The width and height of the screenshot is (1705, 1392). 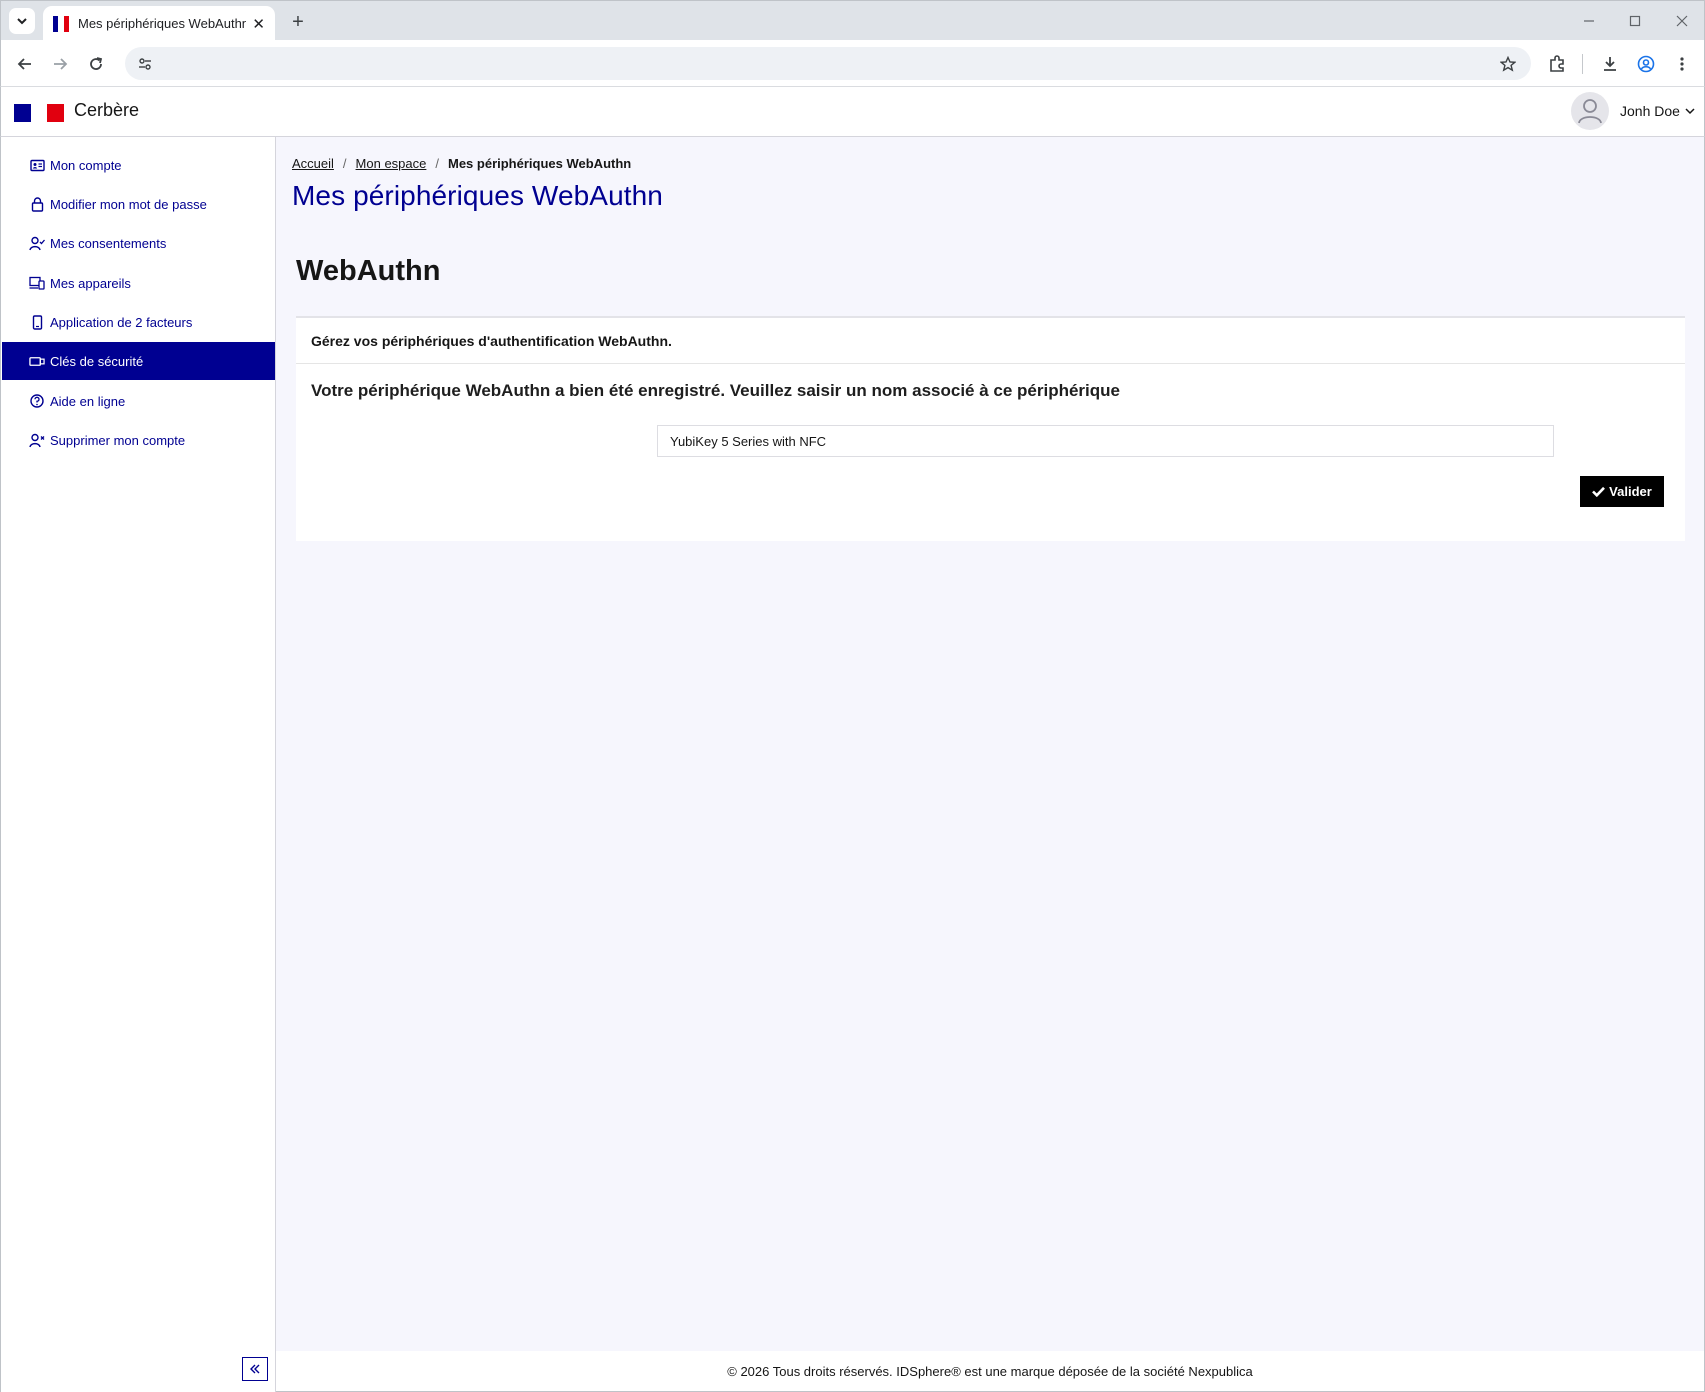 What do you see at coordinates (1105, 441) in the screenshot?
I see `device-name-input` at bounding box center [1105, 441].